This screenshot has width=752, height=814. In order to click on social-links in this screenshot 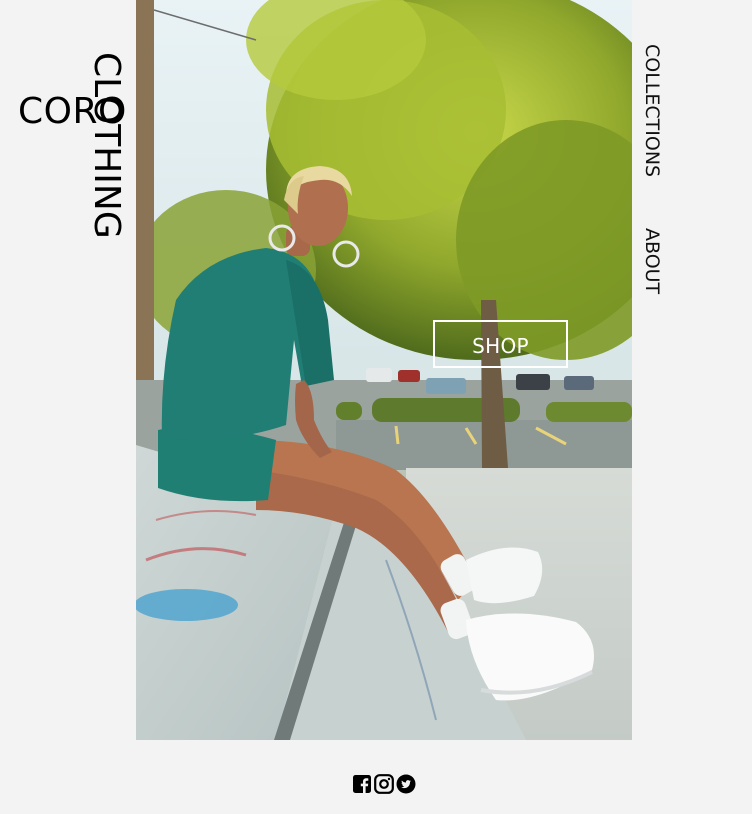, I will do `click(384, 784)`.